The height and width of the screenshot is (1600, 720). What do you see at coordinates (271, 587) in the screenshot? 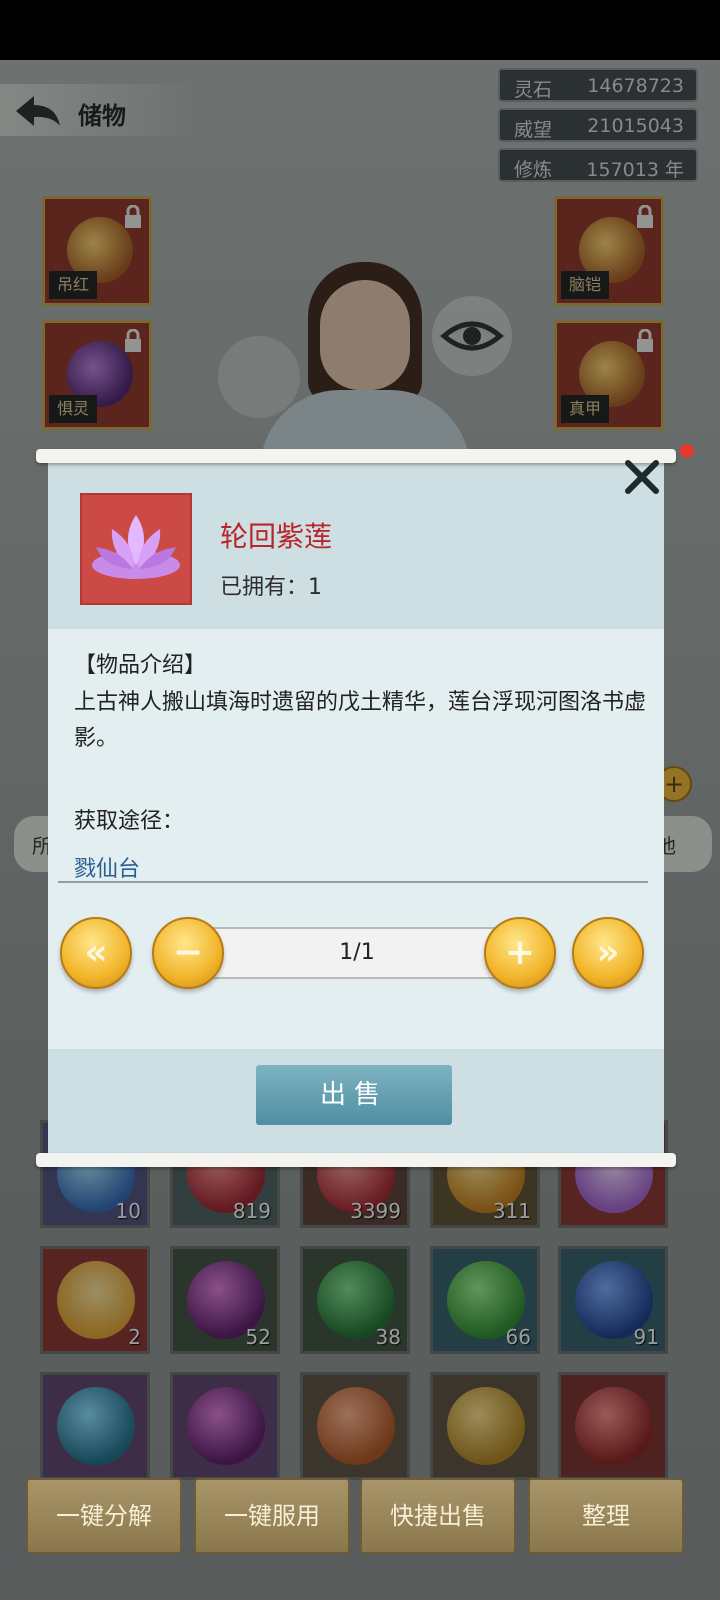
I see `item-owned-count: 已拥有：1` at bounding box center [271, 587].